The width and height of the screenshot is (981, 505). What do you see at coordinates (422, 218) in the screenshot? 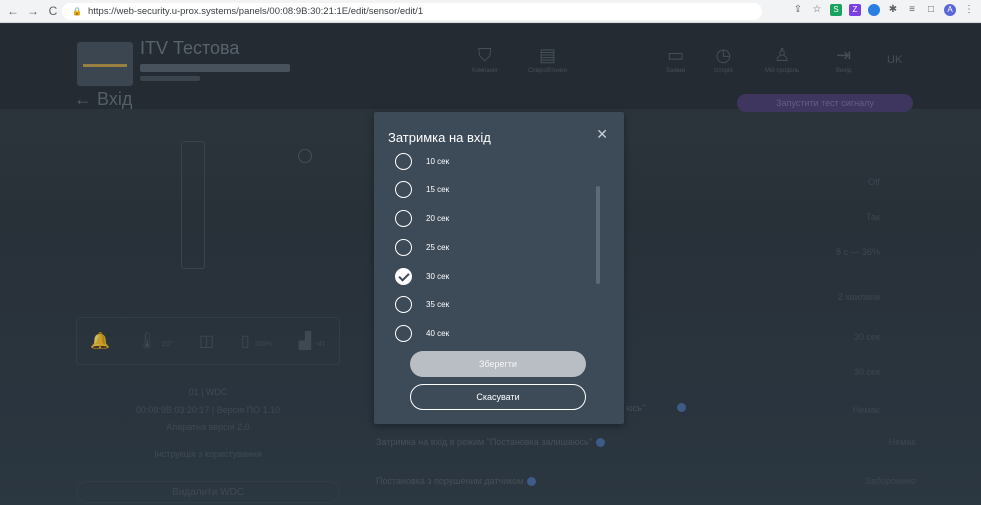
I see `option-20-sec: 20 сек` at bounding box center [422, 218].